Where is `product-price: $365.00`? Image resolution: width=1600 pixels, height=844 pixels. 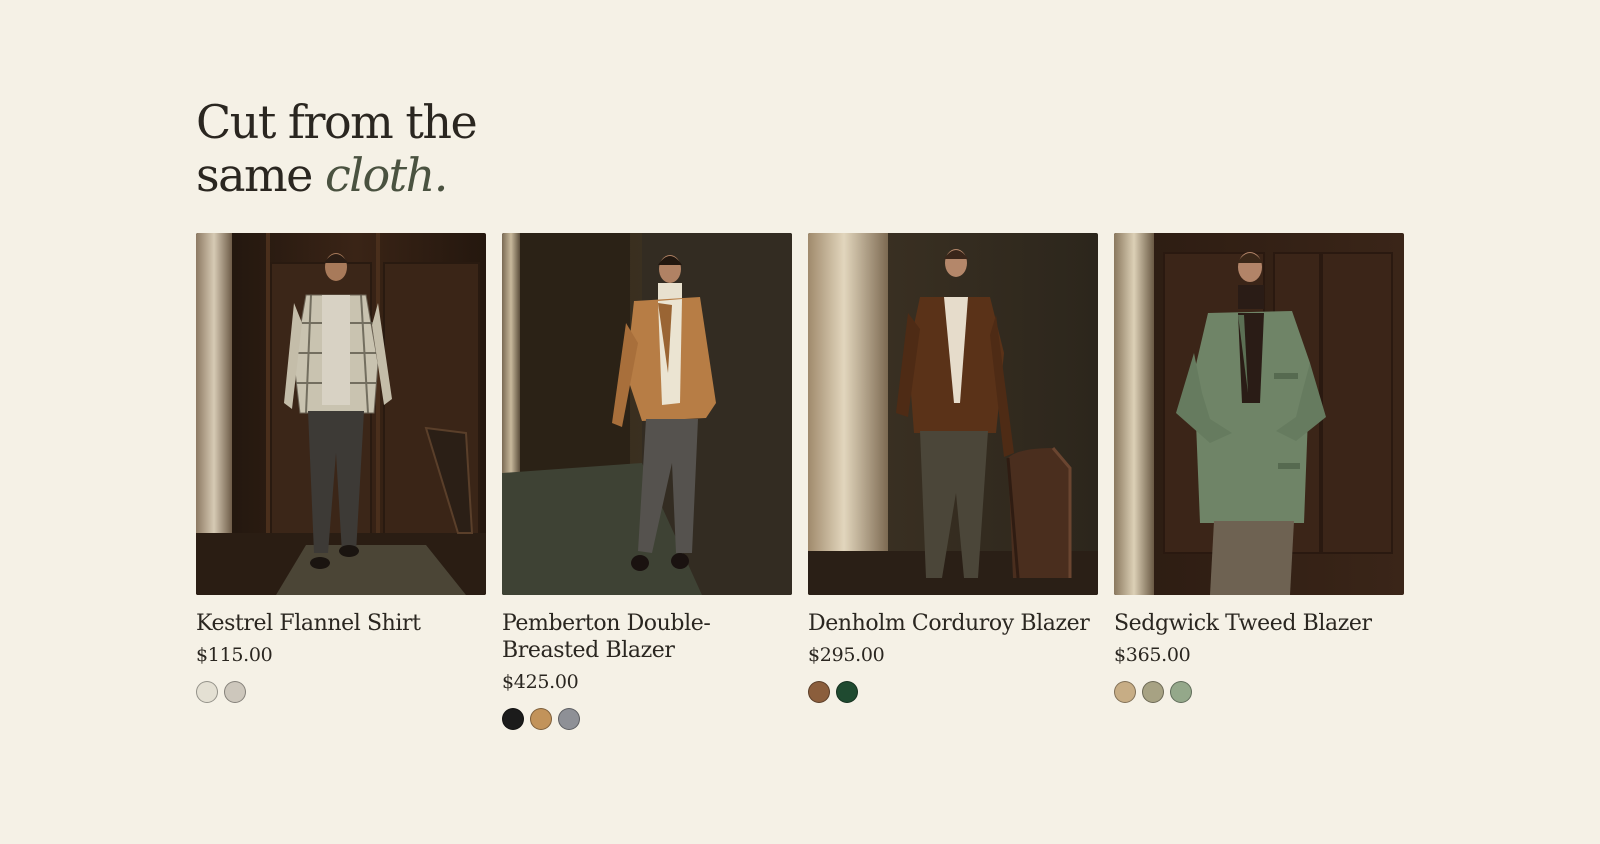
product-price: $365.00 is located at coordinates (1152, 655).